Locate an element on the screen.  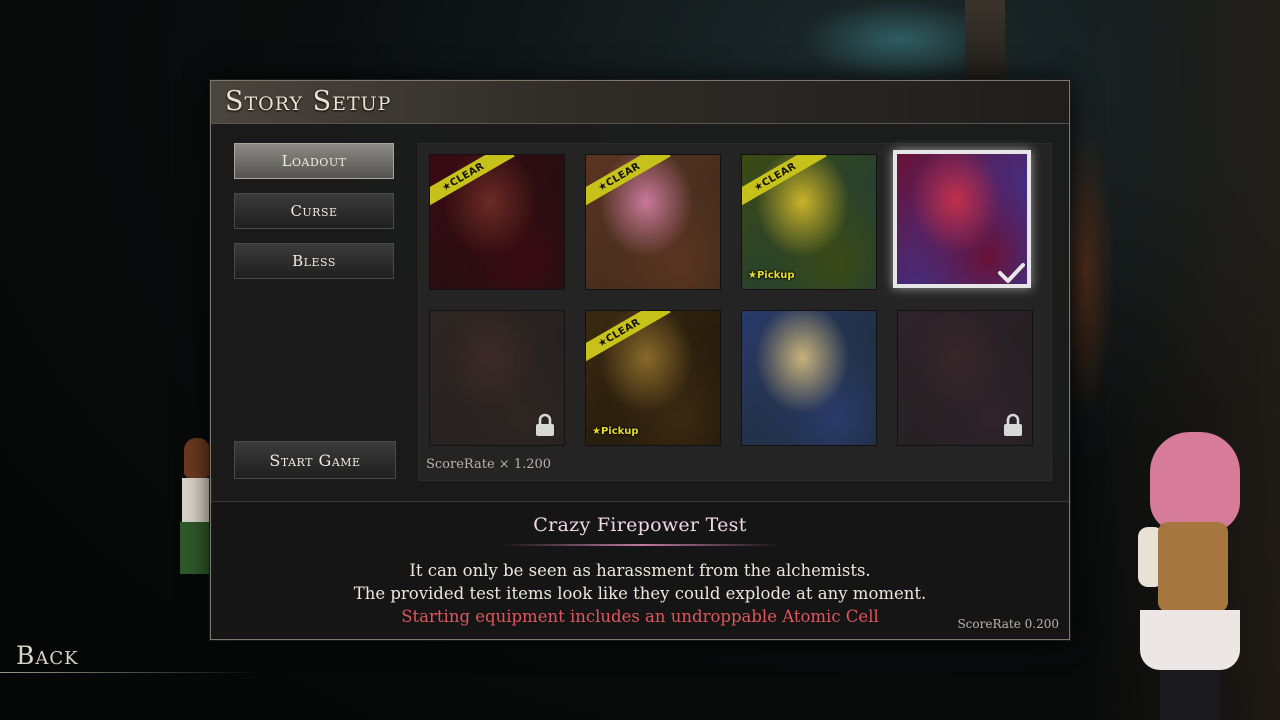
loadout-button: Loadout is located at coordinates (314, 161).